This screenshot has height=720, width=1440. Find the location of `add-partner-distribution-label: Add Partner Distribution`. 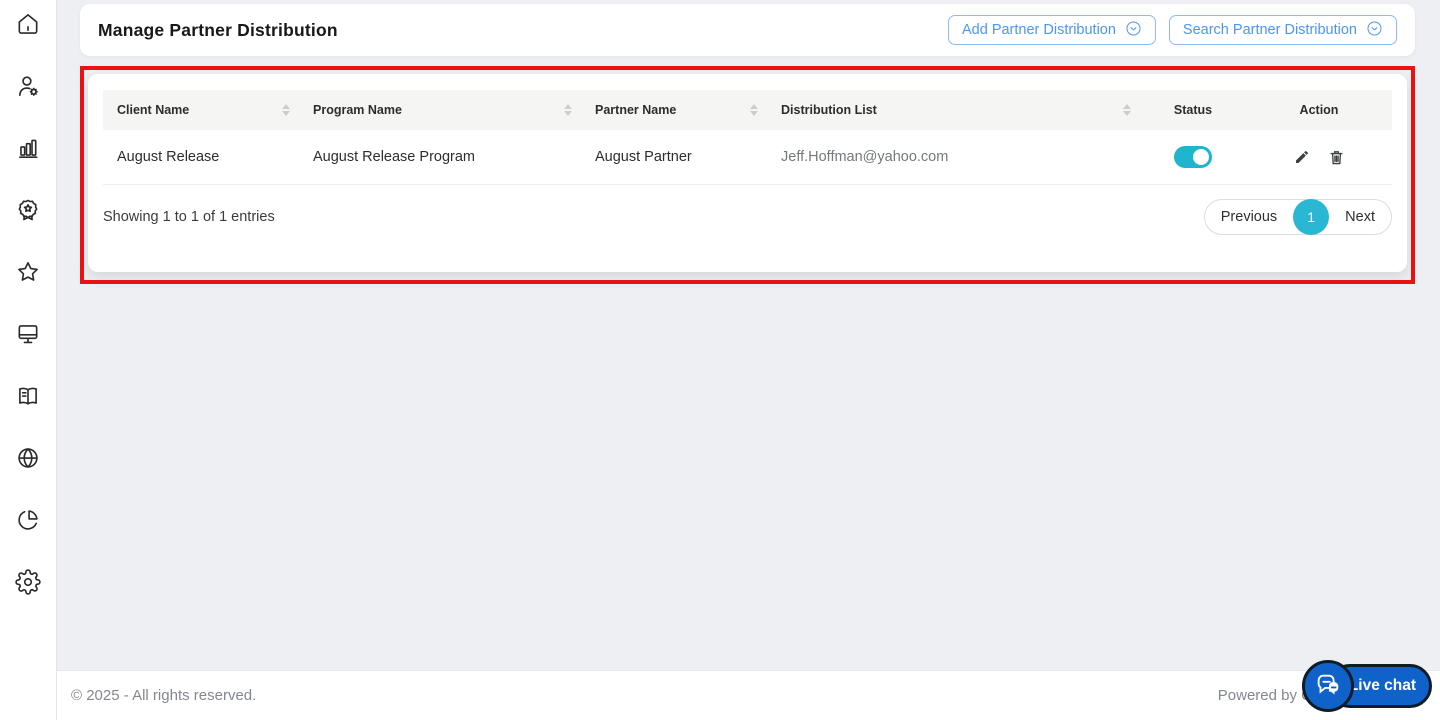

add-partner-distribution-label: Add Partner Distribution is located at coordinates (1038, 30).